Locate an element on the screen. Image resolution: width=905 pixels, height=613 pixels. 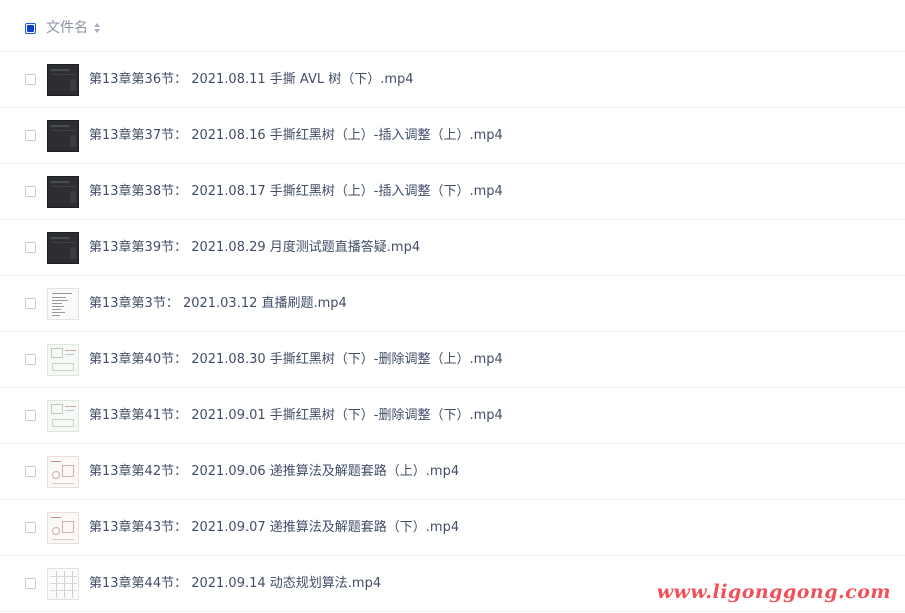
column-title-filename: 文件名 is located at coordinates (67, 28).